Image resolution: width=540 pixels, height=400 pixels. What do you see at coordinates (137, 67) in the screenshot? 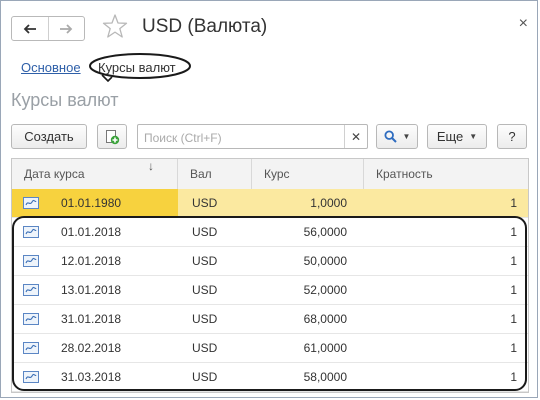
I see `tab-rates: Курсы валют` at bounding box center [137, 67].